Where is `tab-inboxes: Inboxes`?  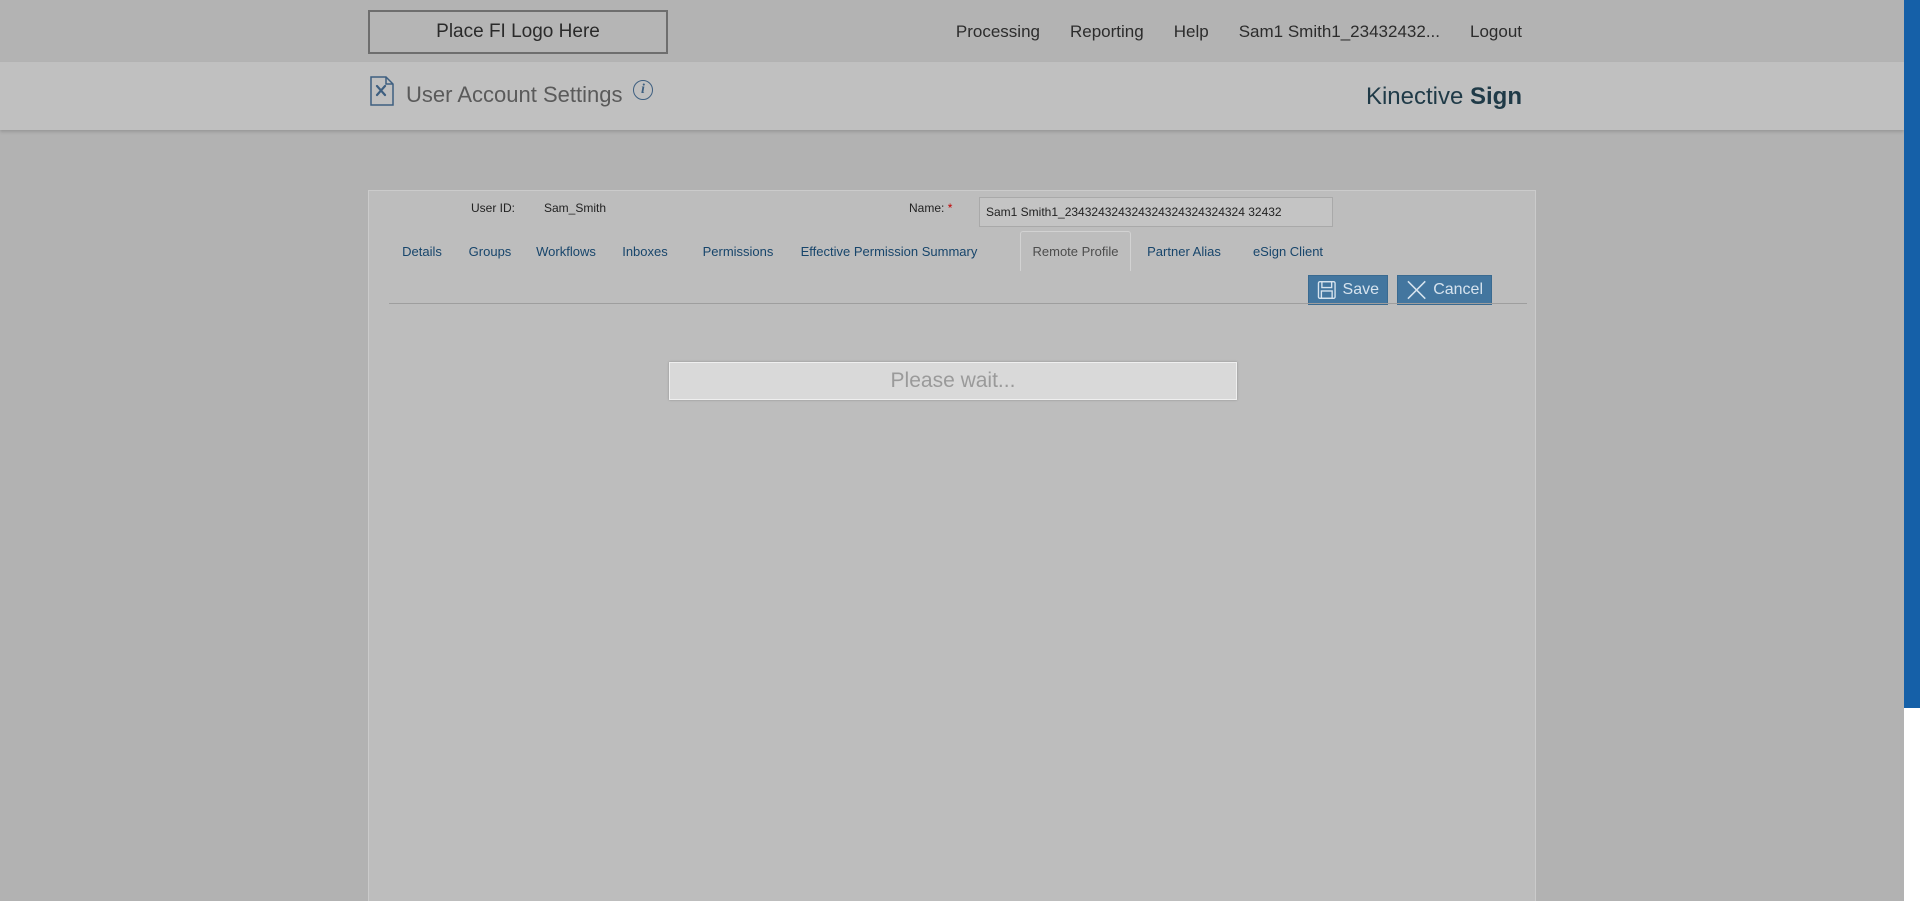
tab-inboxes: Inboxes is located at coordinates (645, 251).